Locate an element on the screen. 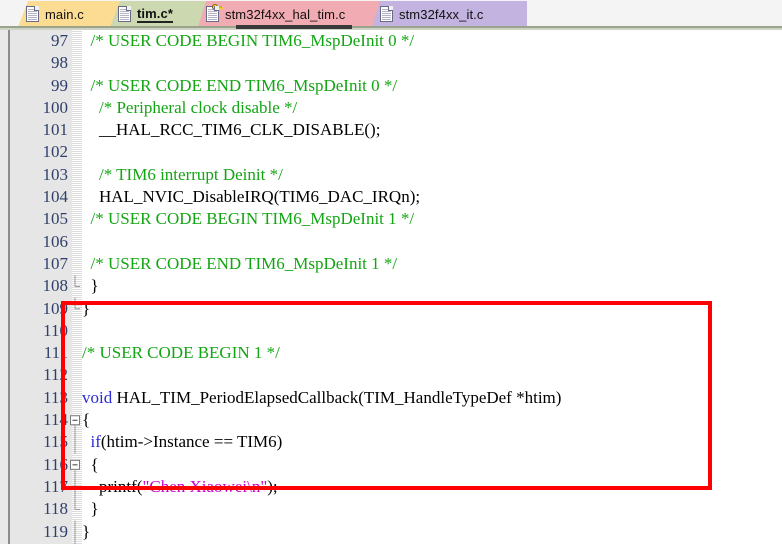  code-token: /* Peripheral clock disable */ is located at coordinates (198, 107).